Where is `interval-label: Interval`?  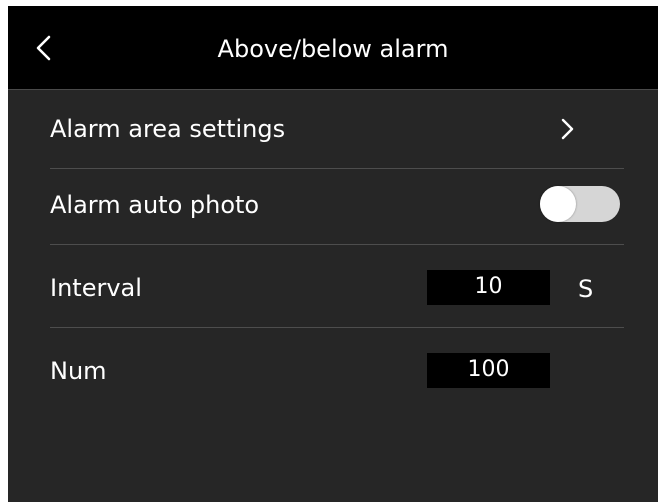 interval-label: Interval is located at coordinates (96, 288).